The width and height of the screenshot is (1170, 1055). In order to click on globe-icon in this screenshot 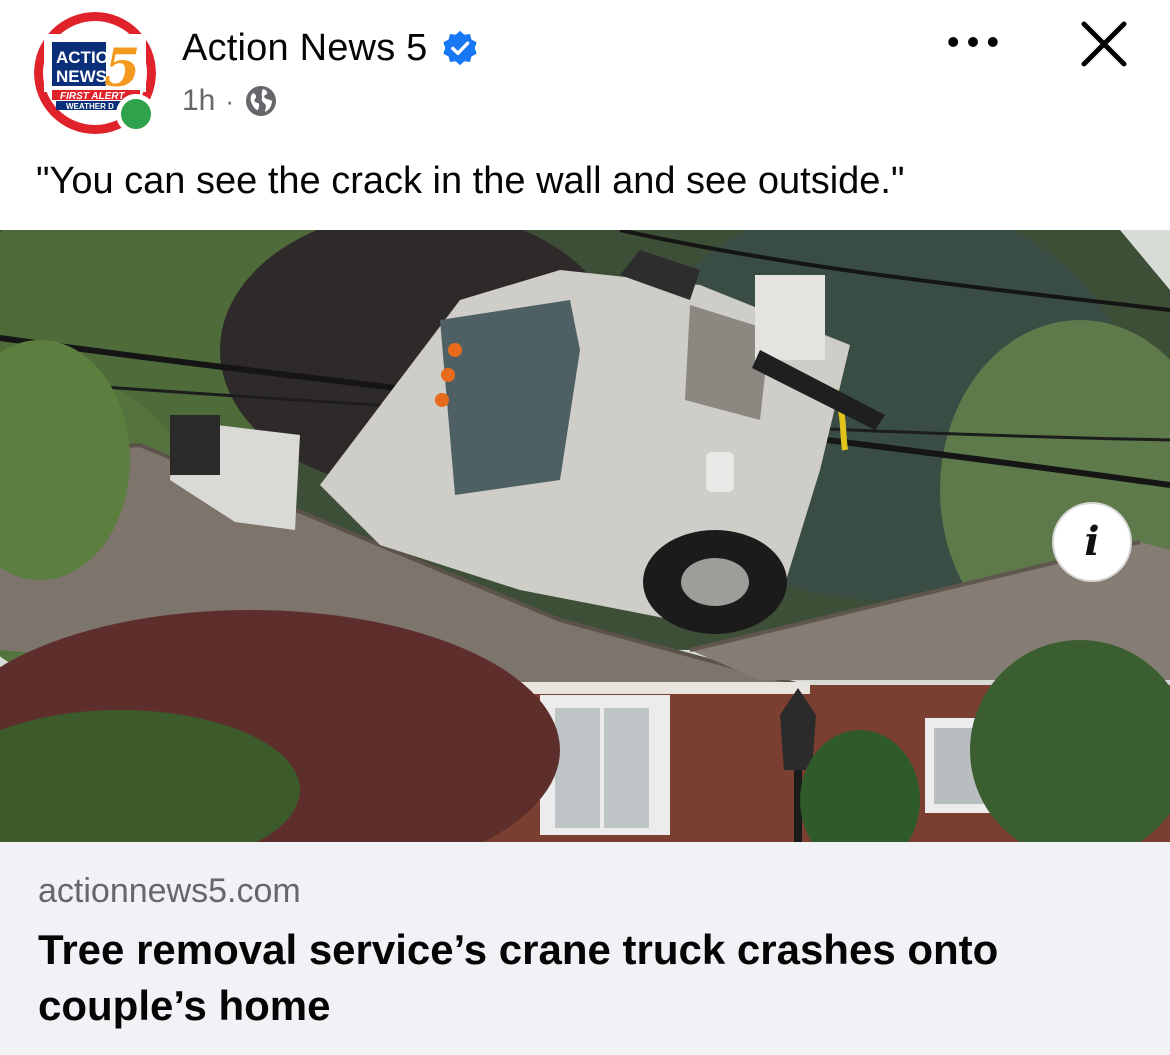, I will do `click(261, 101)`.